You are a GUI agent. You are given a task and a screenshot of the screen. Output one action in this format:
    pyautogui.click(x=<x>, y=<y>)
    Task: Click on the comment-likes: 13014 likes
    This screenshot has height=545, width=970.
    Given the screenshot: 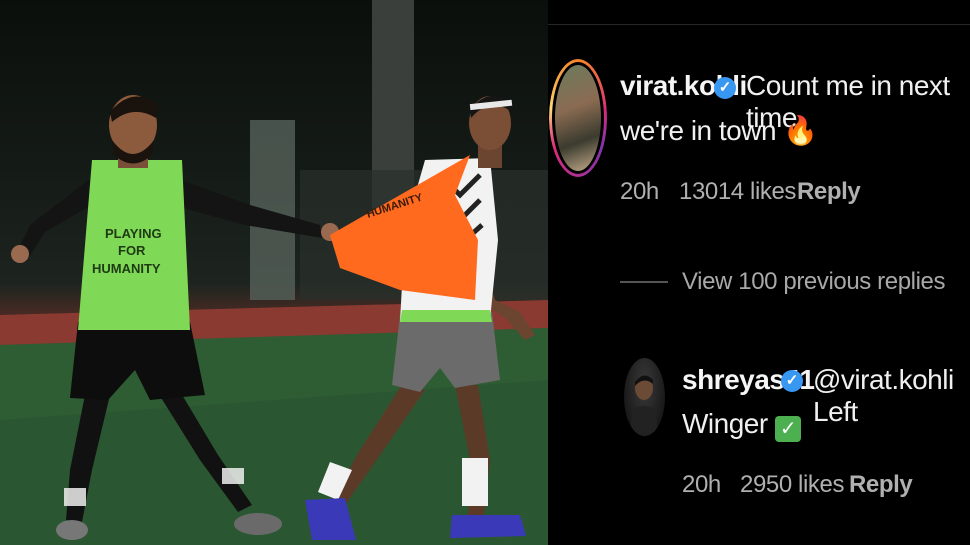 What is the action you would take?
    pyautogui.click(x=737, y=192)
    